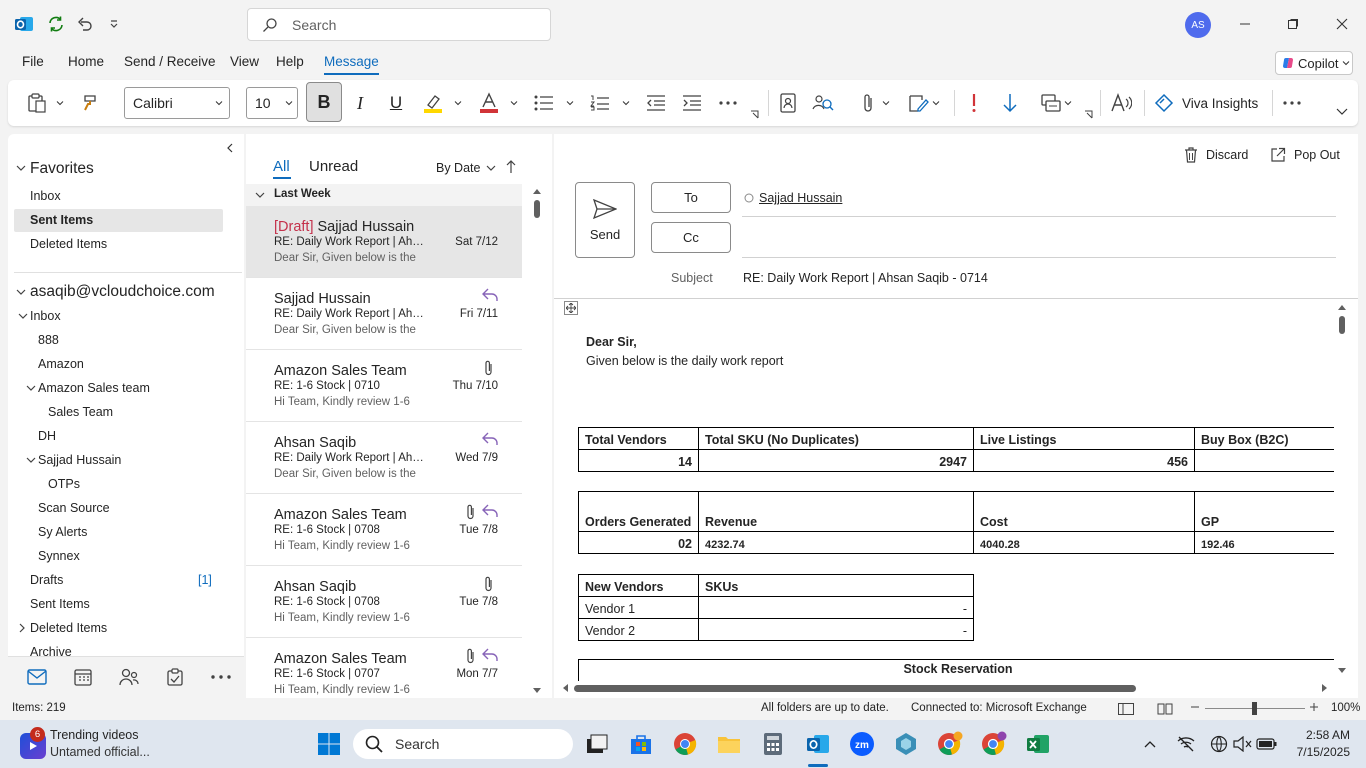 This screenshot has width=1366, height=768. Describe the element at coordinates (59, 556) in the screenshot. I see `folder-synnex: Synnex` at that location.